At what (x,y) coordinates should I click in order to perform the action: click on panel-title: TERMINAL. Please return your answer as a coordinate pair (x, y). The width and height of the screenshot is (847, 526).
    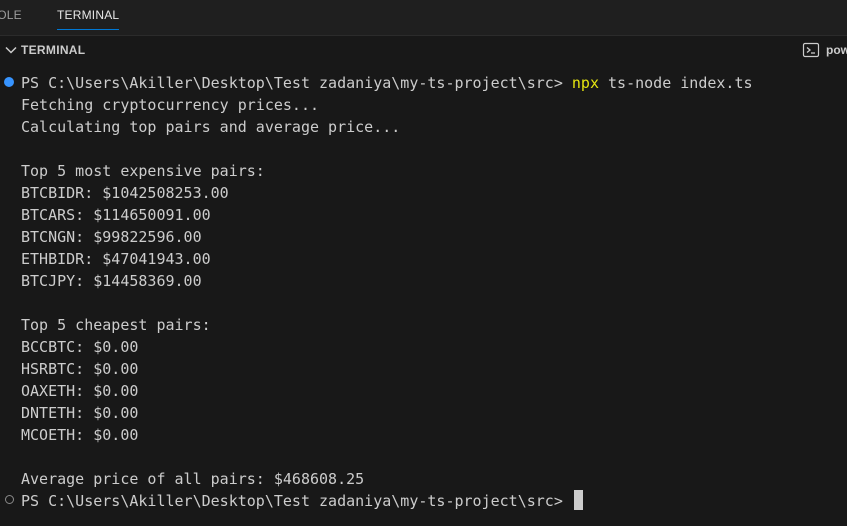
    Looking at the image, I should click on (53, 50).